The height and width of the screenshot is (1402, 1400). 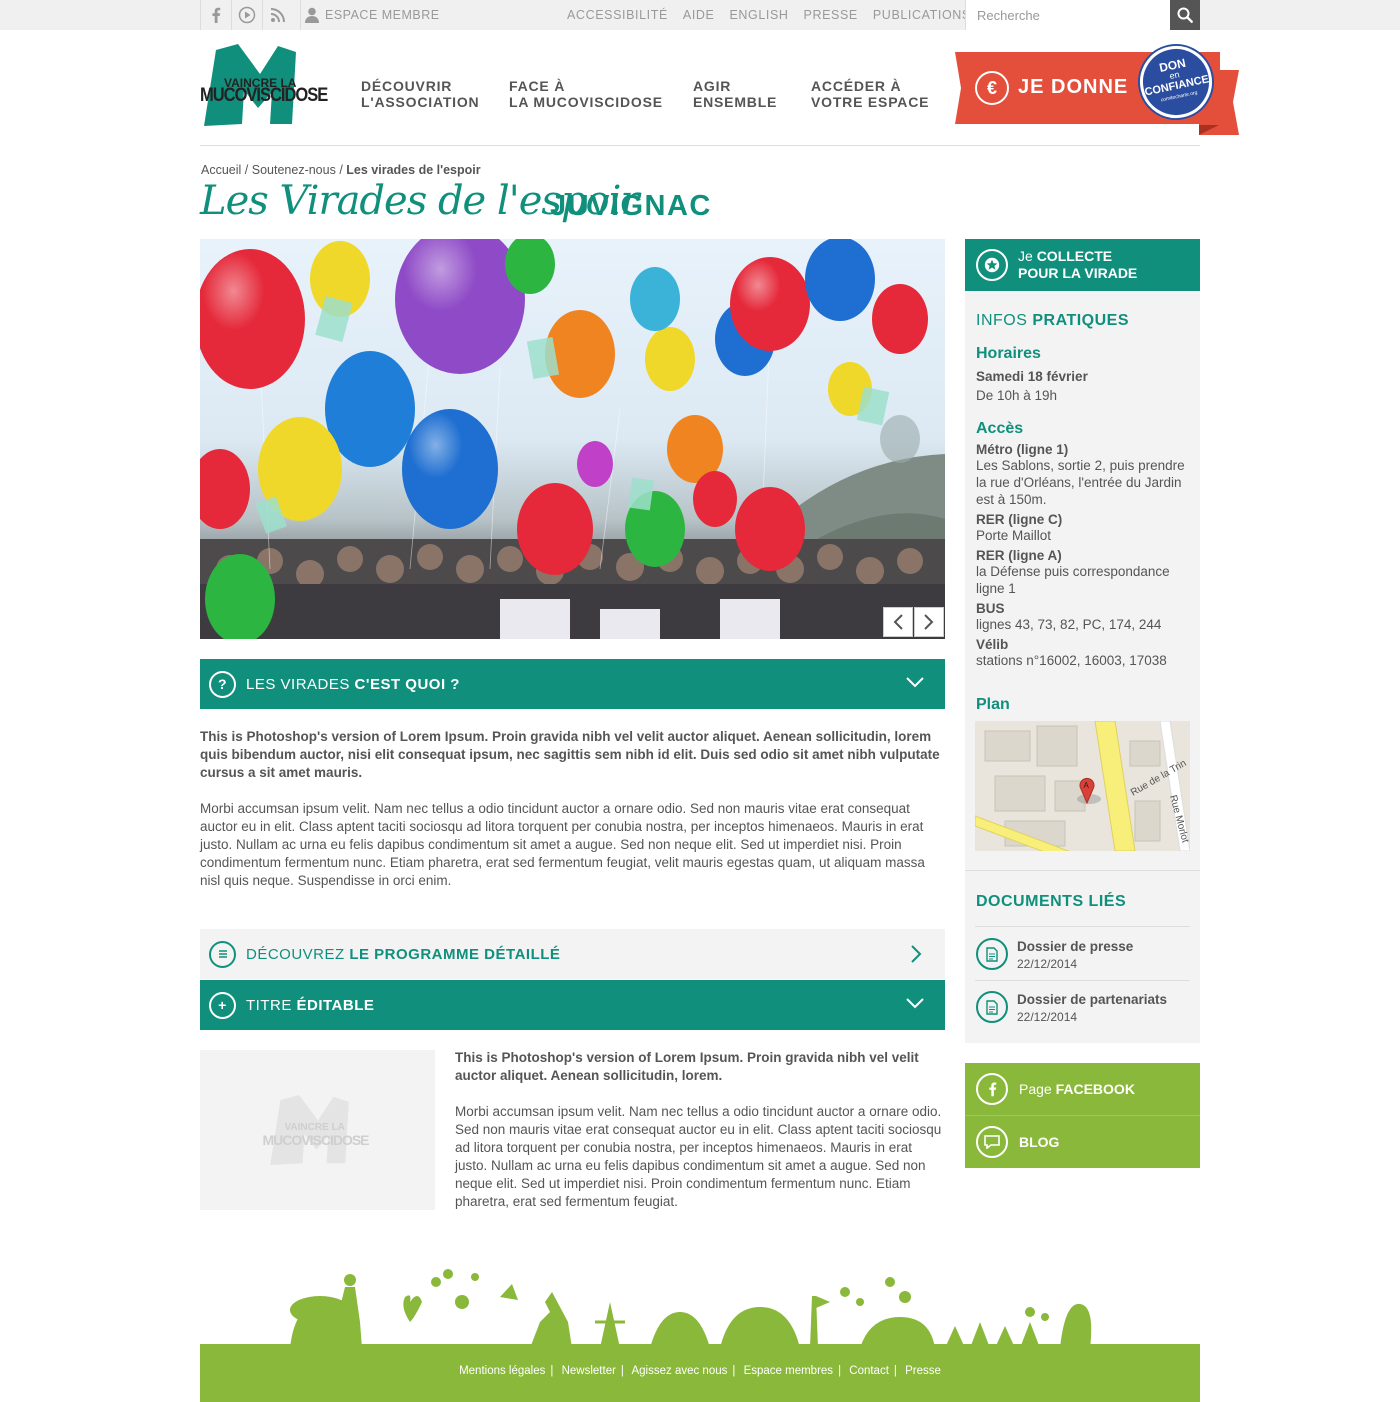 What do you see at coordinates (1069, 624) in the screenshot?
I see `acces-text-bus: lignes 43, 73, 82, PC, 174, 244` at bounding box center [1069, 624].